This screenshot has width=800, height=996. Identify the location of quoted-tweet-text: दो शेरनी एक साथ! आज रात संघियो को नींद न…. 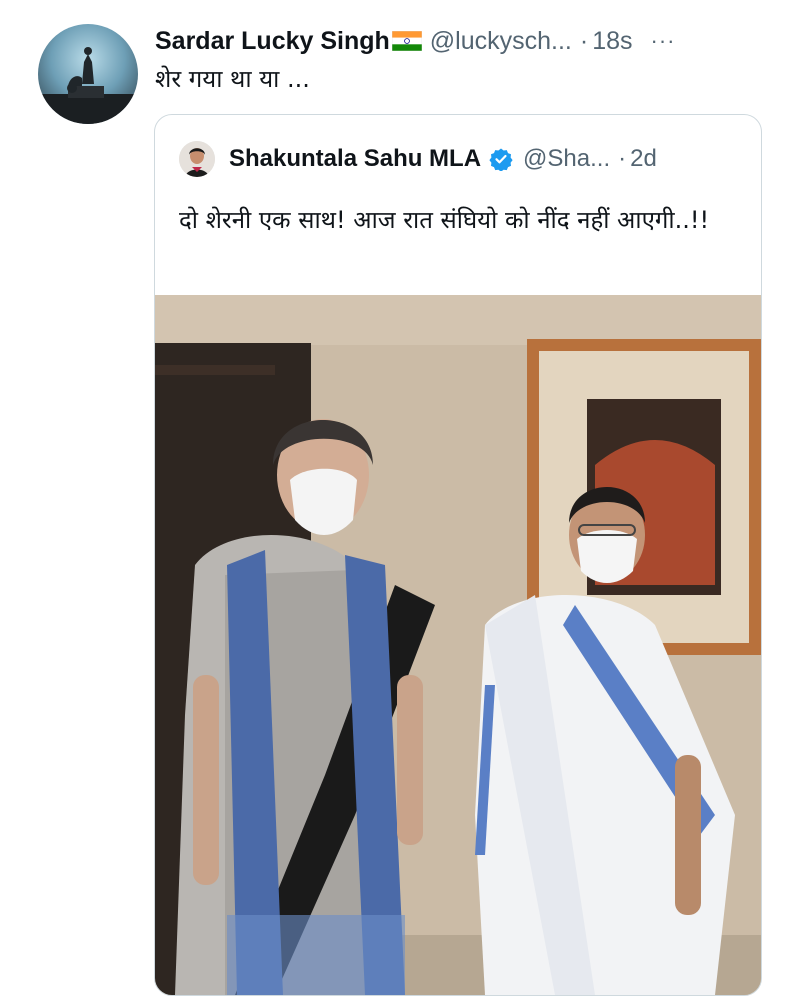
(444, 220).